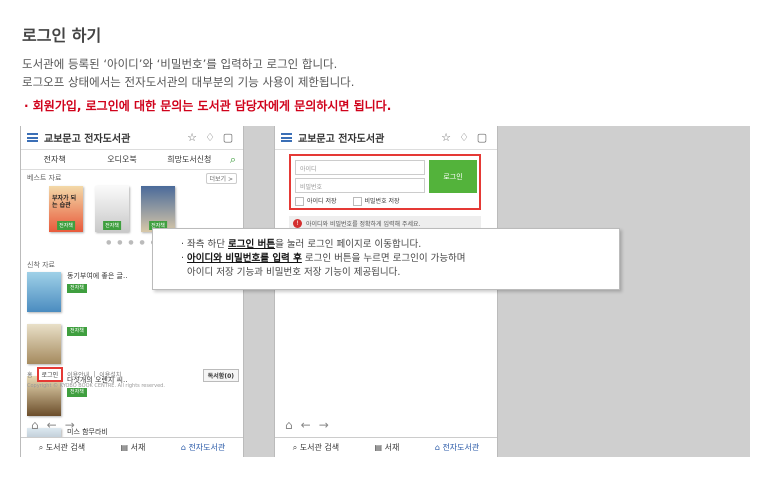 The image size is (777, 503). What do you see at coordinates (62, 35) in the screenshot?
I see `page-title: 로그인 하기` at bounding box center [62, 35].